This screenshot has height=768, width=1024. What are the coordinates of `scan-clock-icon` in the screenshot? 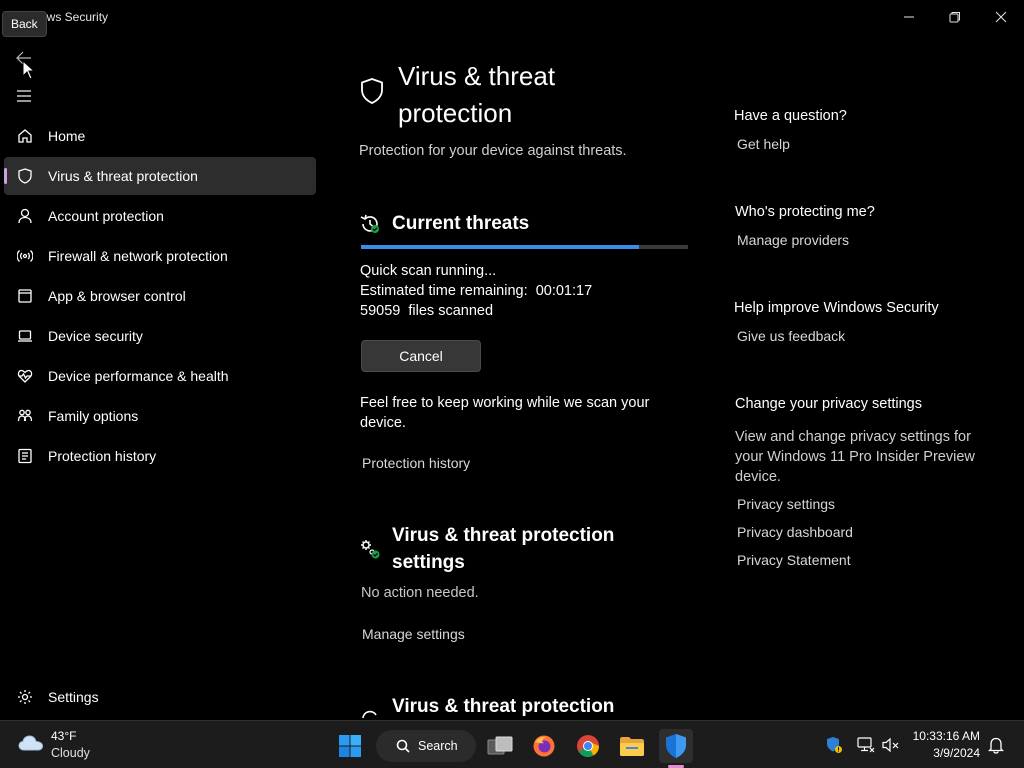 It's located at (369, 223).